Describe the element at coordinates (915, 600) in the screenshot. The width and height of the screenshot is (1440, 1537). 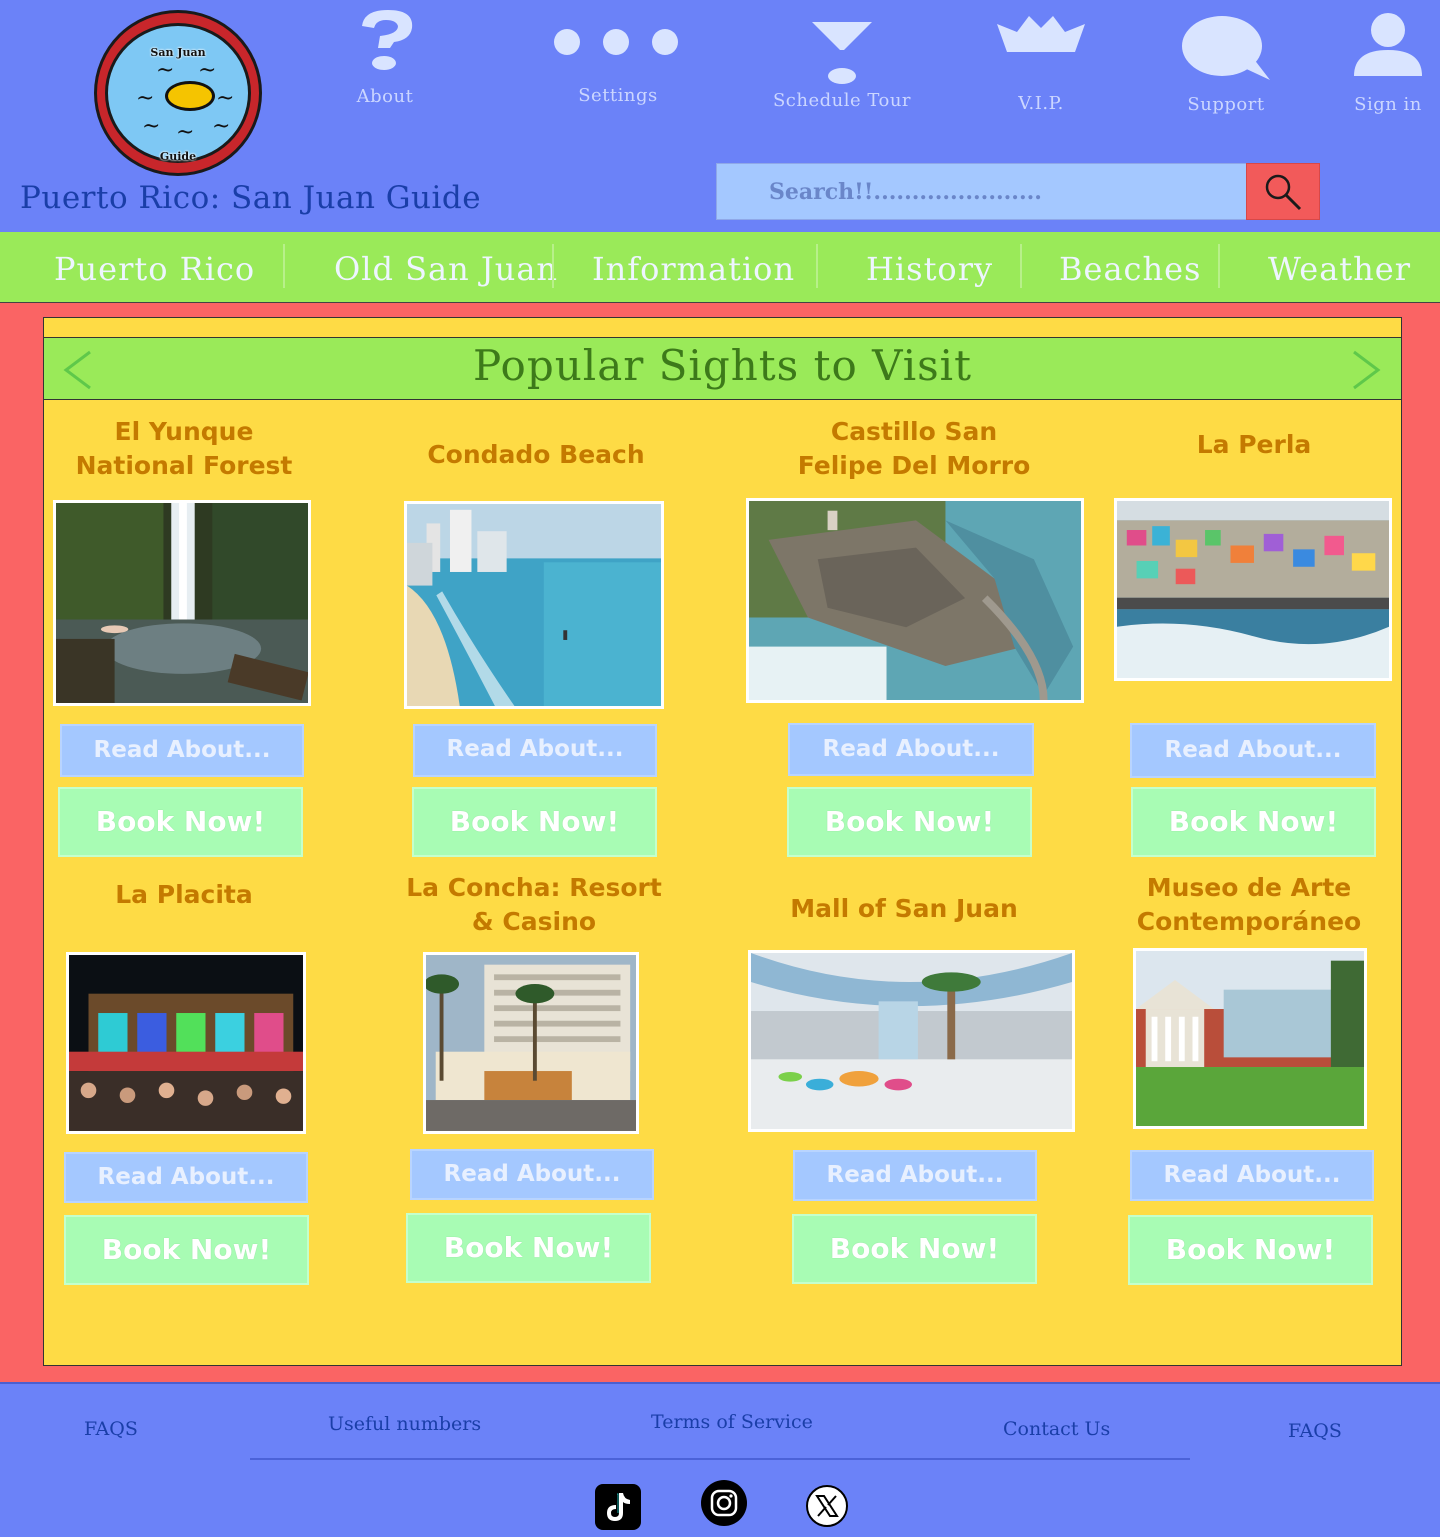
I see `sight-image-castillo-san-felipe-del-morro` at that location.